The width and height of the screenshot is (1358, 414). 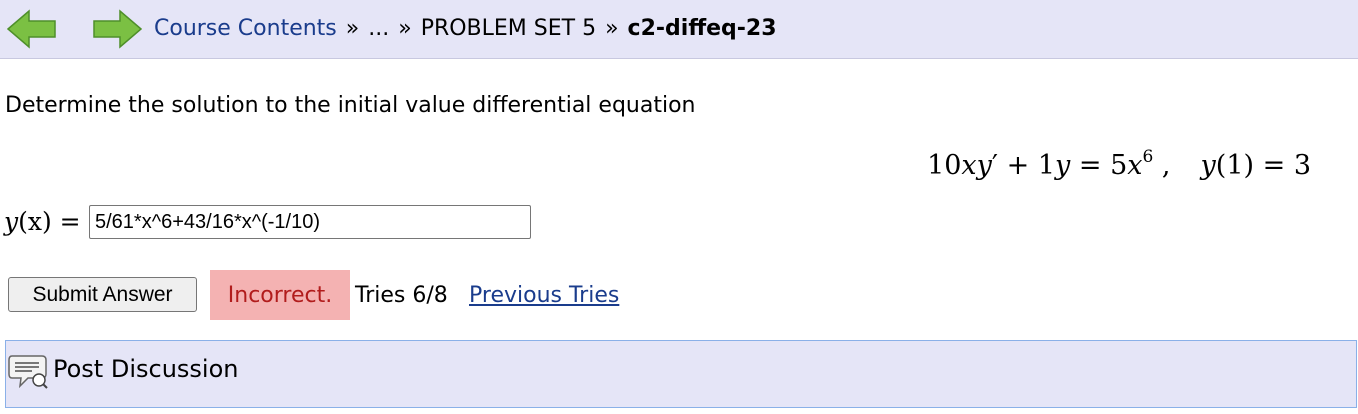 What do you see at coordinates (508, 28) in the screenshot?
I see `breadcrumb-problem-set: PROBLEM SET 5` at bounding box center [508, 28].